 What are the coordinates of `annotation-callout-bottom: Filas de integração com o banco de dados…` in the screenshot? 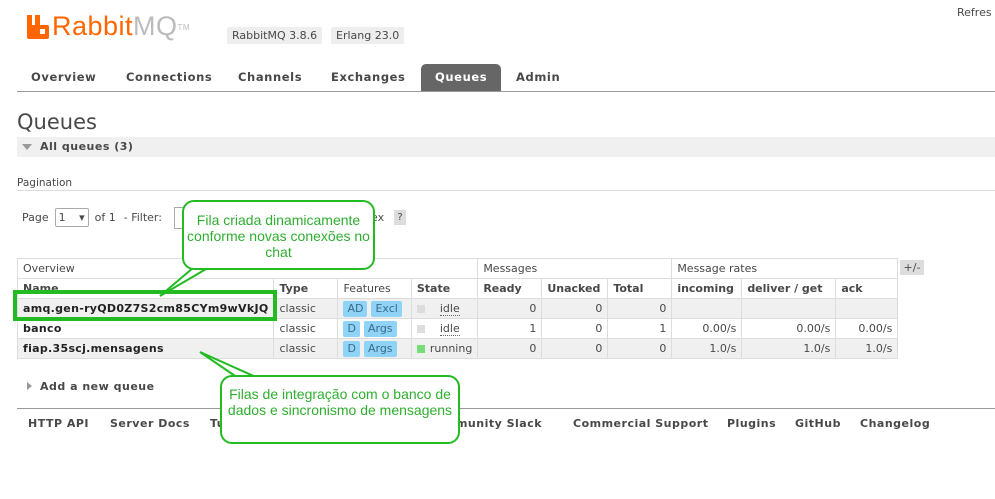 It's located at (340, 409).